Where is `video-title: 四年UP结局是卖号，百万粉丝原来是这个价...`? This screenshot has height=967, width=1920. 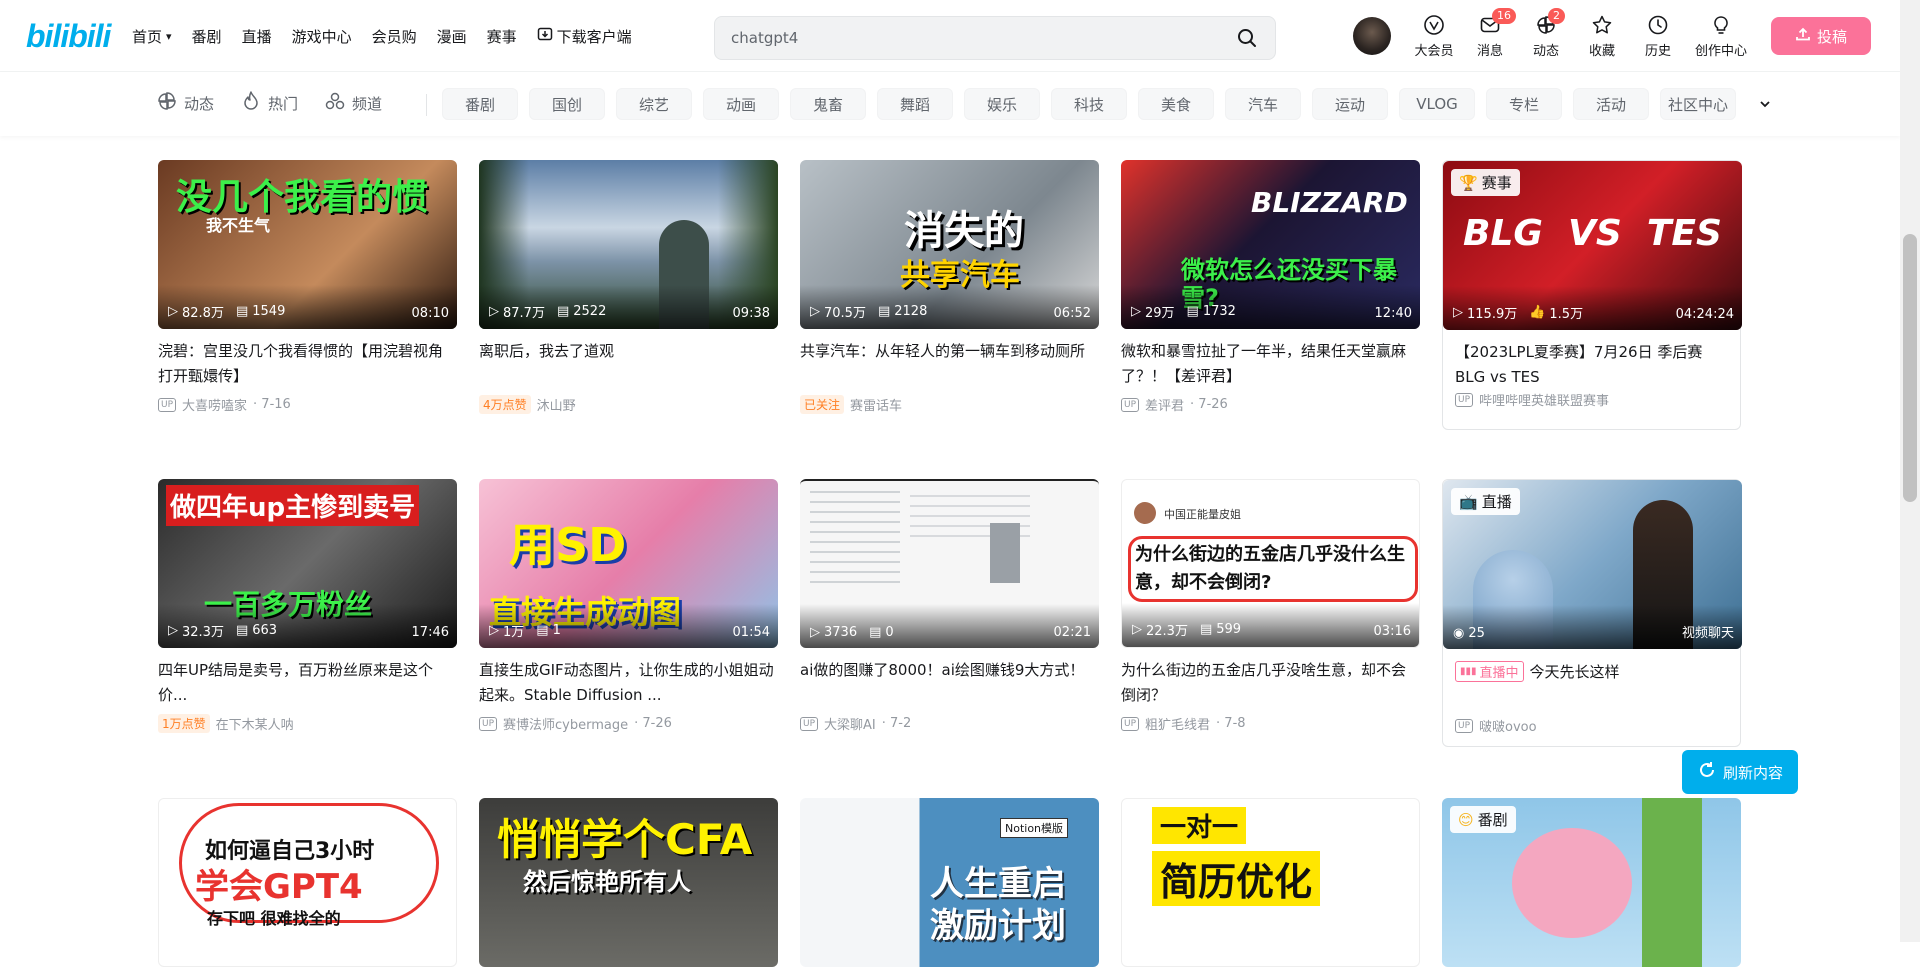
video-title: 四年UP结局是卖号，百万粉丝原来是这个价... is located at coordinates (307, 683).